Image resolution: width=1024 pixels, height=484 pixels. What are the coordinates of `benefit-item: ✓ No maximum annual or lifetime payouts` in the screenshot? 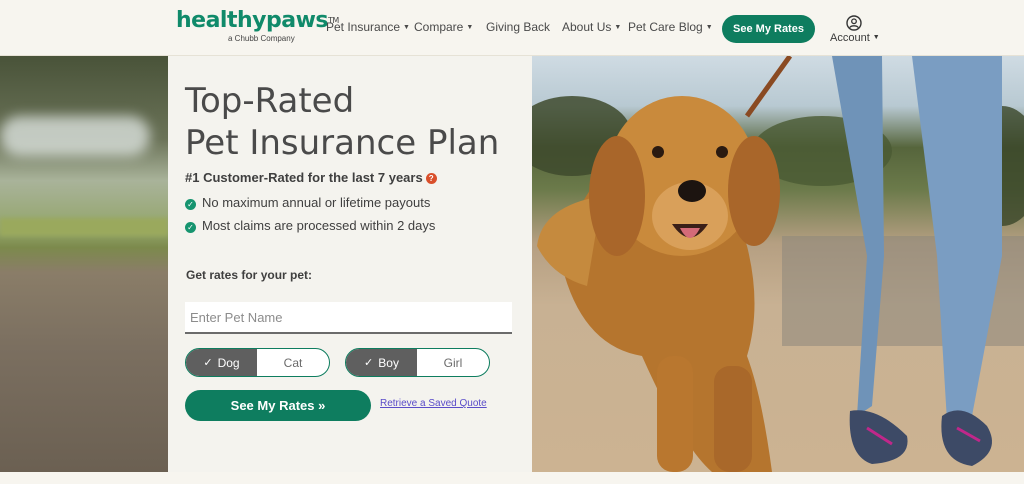 It's located at (307, 202).